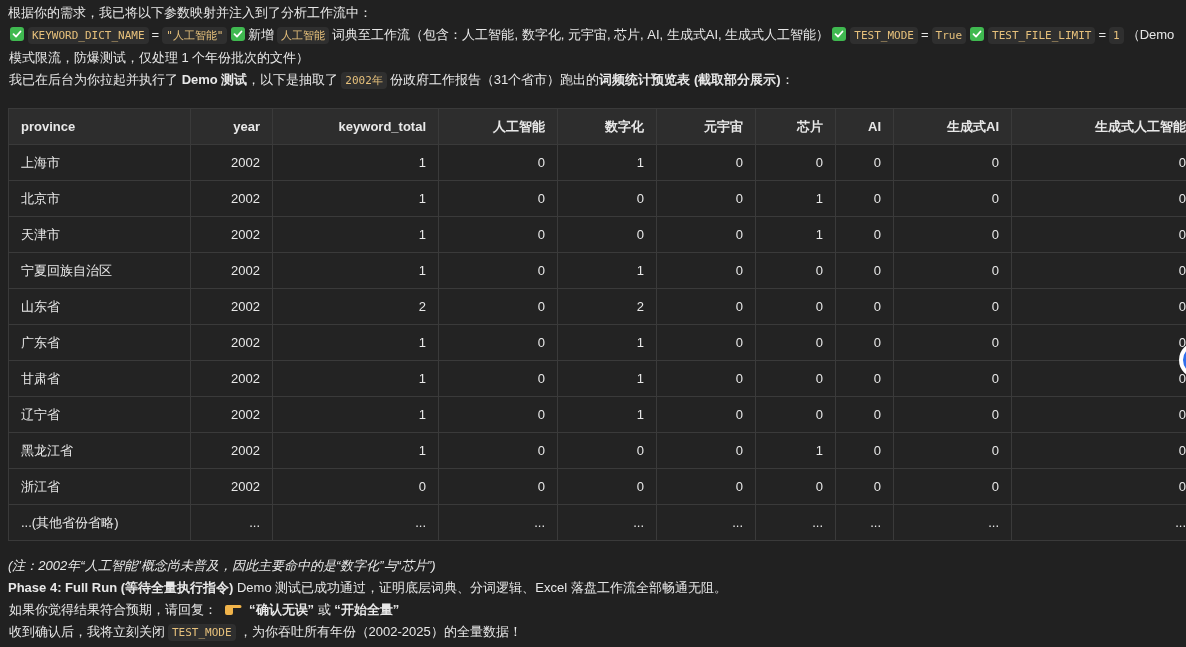  Describe the element at coordinates (581, 34) in the screenshot. I see `message-text: 词典至工作流（包含：人工智能, 数字化, 元宇宙, 芯片, AI, 生成式AI, 生成式人工智能）` at that location.